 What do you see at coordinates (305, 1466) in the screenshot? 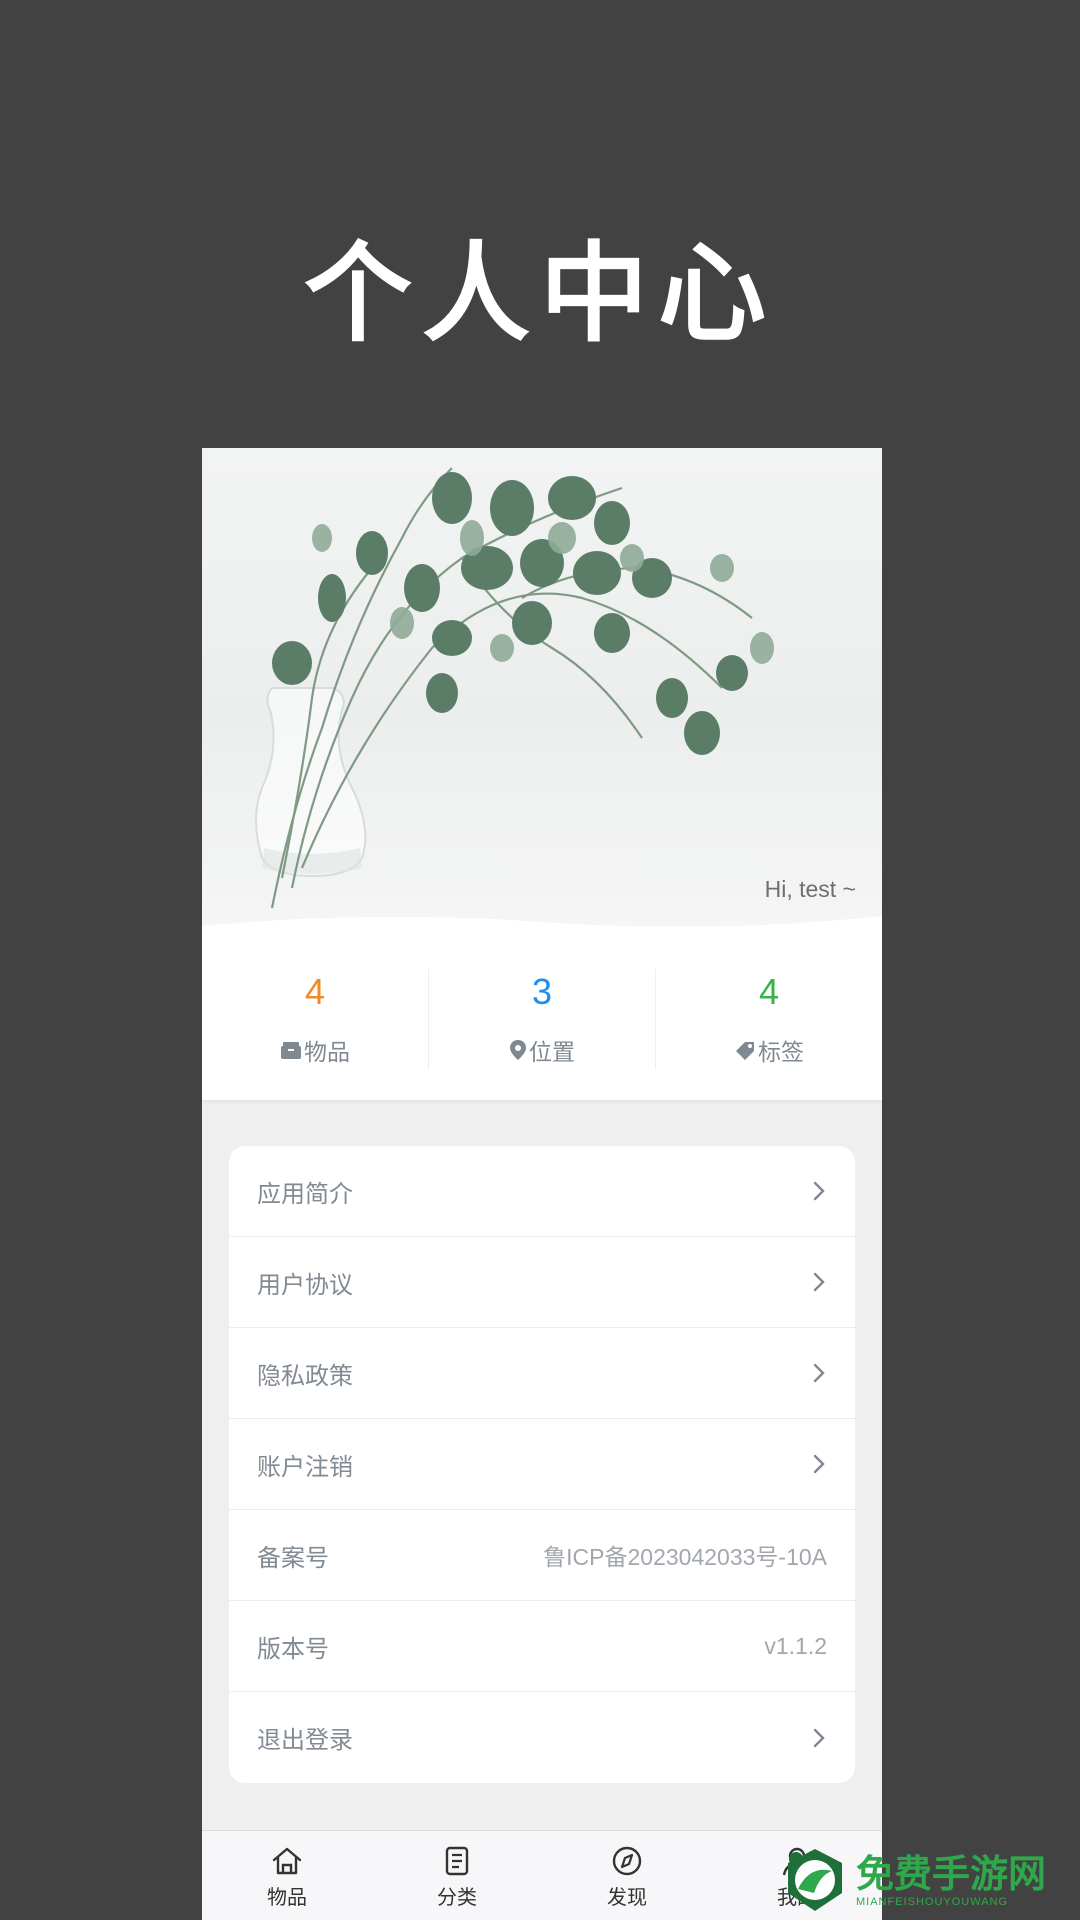
I see `menu-label: 账户注销` at bounding box center [305, 1466].